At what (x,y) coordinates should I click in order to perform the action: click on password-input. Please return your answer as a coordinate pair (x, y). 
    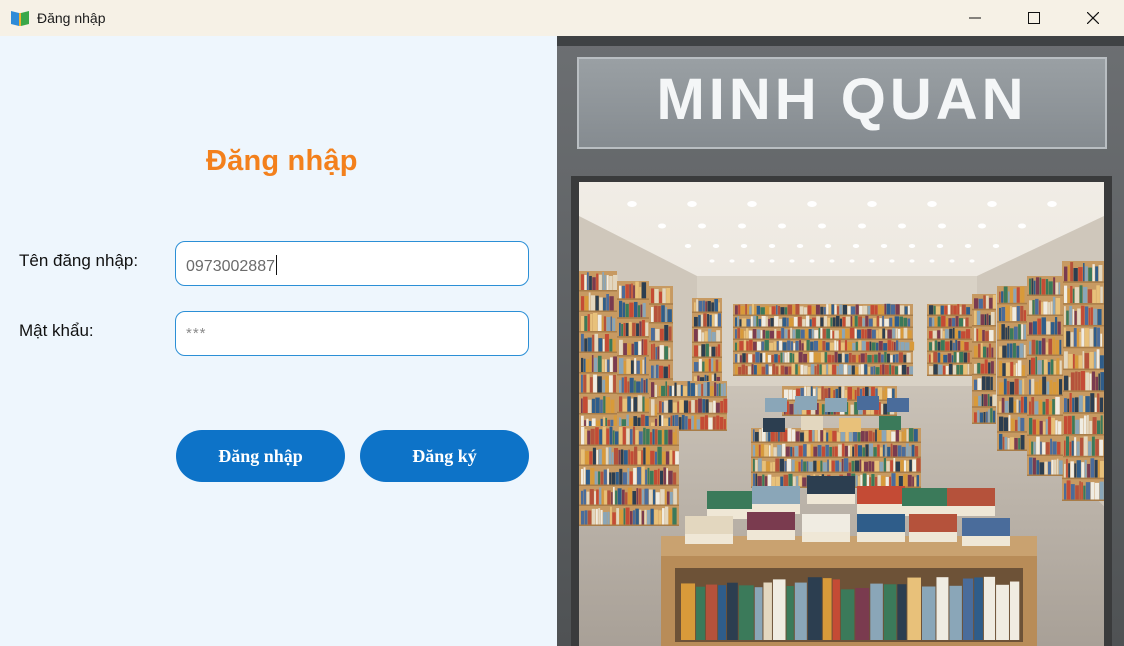
    Looking at the image, I should click on (352, 333).